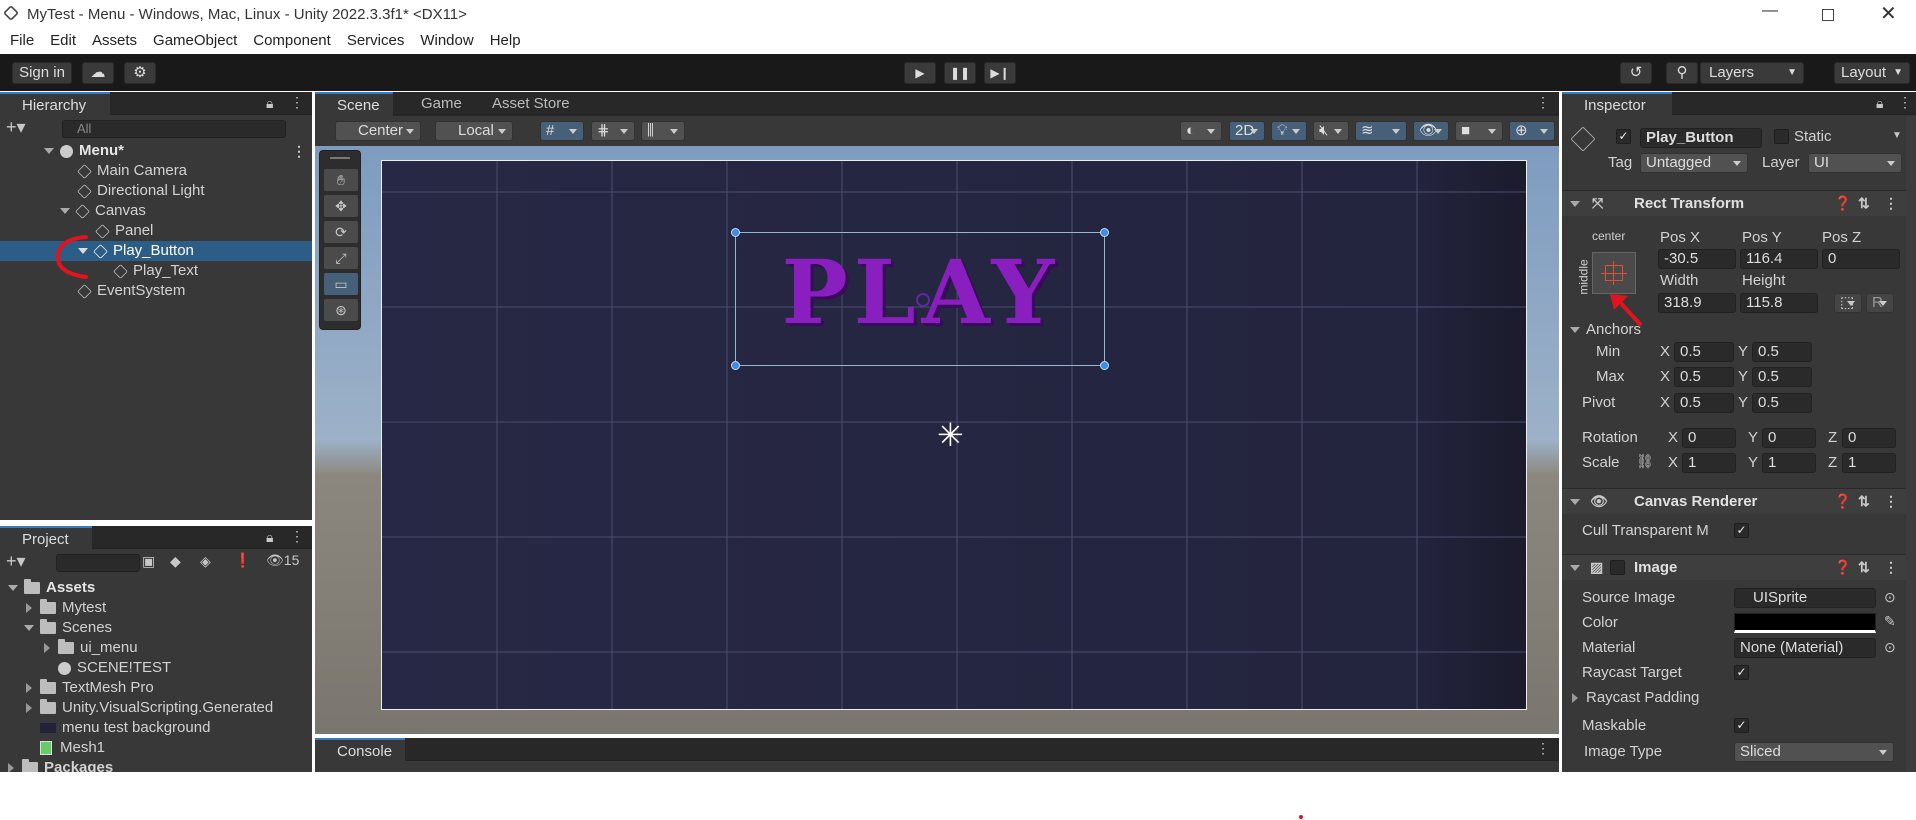 Image resolution: width=1916 pixels, height=820 pixels. Describe the element at coordinates (1781, 136) in the screenshot. I see `static-checkbox` at that location.